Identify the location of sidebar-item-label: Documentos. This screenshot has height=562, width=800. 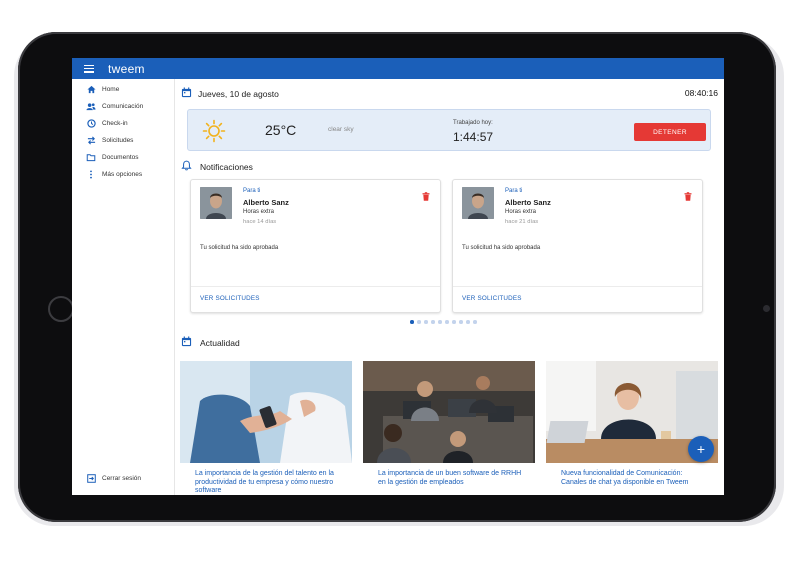
(120, 157).